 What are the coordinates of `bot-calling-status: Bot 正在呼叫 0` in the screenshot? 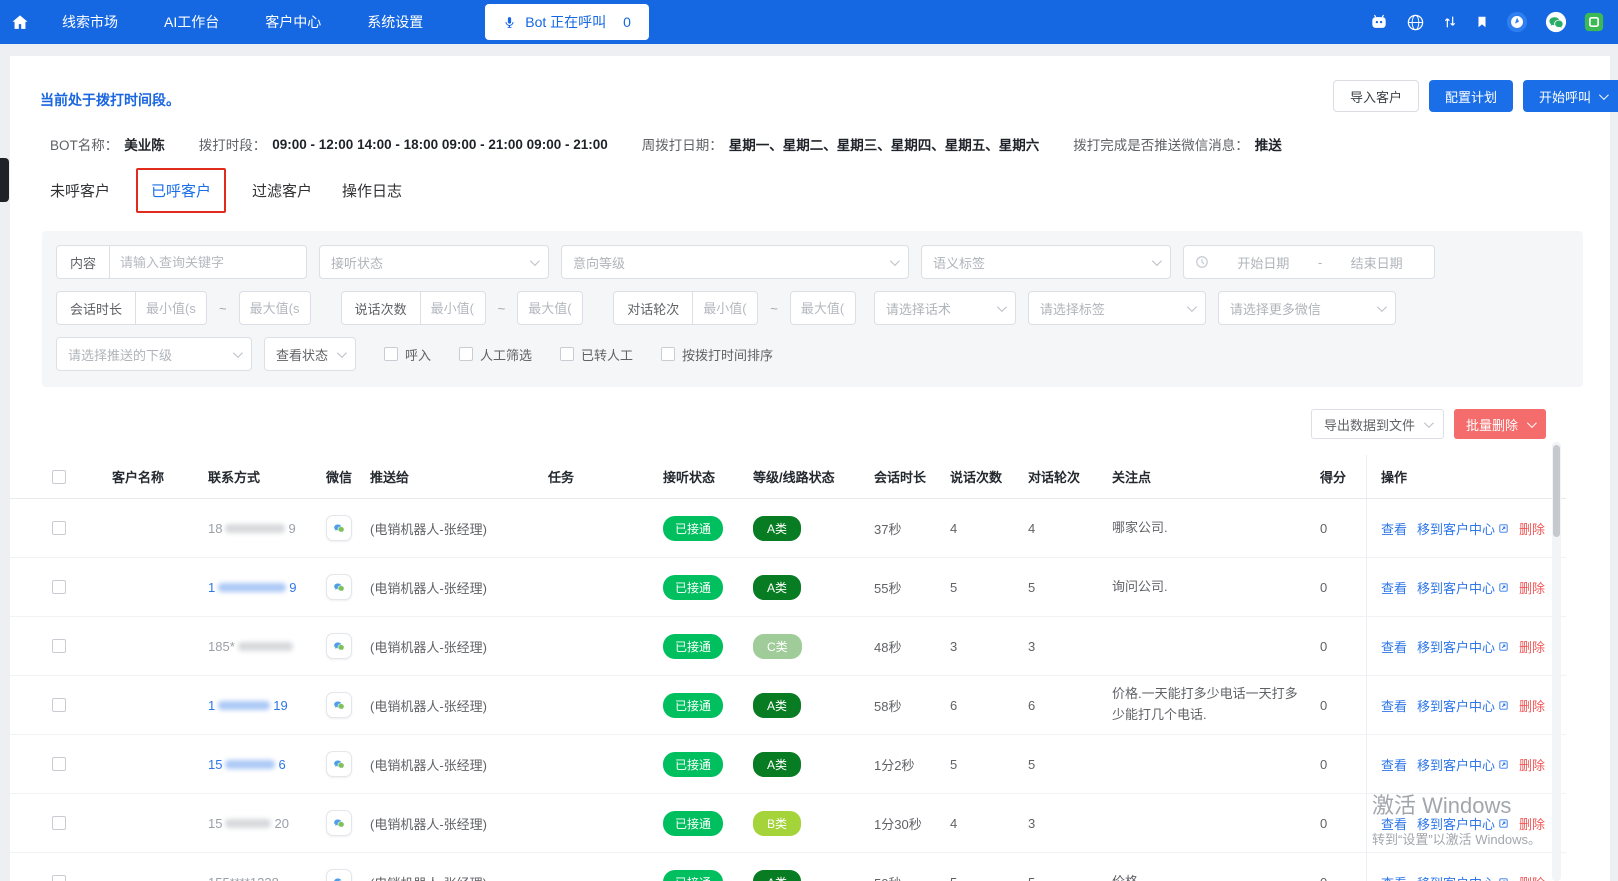 It's located at (567, 22).